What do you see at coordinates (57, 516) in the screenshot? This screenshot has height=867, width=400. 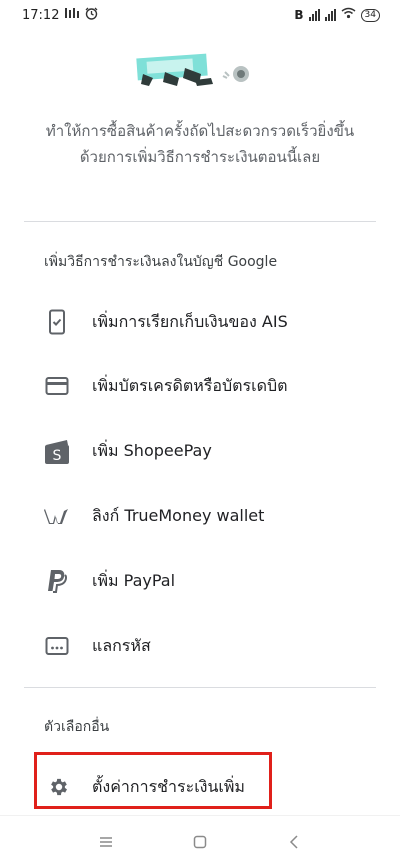 I see `truemoney-icon` at bounding box center [57, 516].